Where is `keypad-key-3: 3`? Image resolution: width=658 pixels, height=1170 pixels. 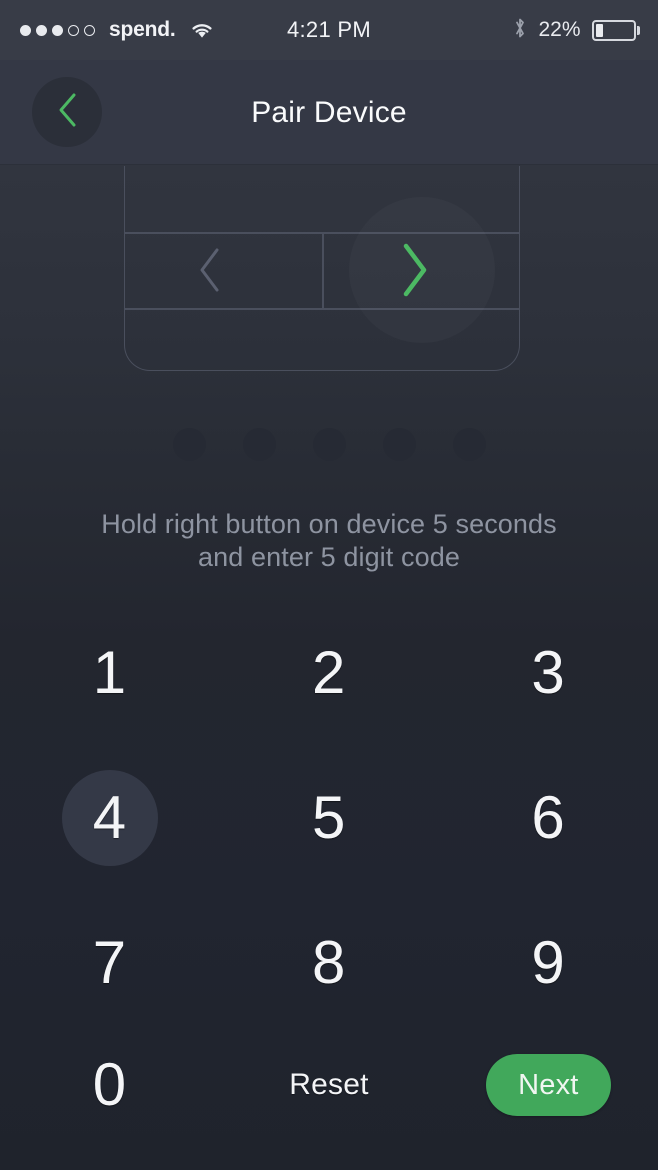
keypad-key-3: 3 is located at coordinates (548, 672).